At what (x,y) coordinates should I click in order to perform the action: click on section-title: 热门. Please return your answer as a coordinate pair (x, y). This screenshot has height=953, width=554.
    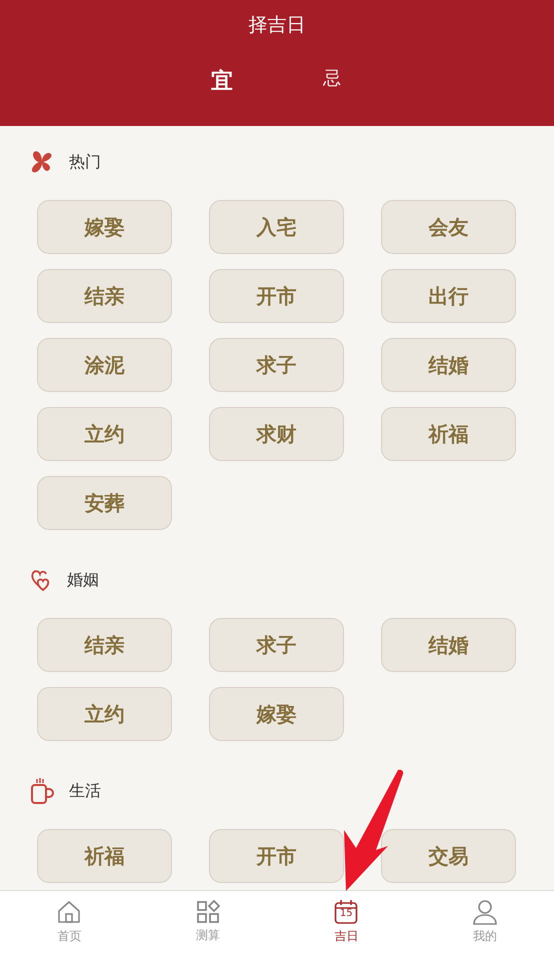
    Looking at the image, I should click on (85, 162).